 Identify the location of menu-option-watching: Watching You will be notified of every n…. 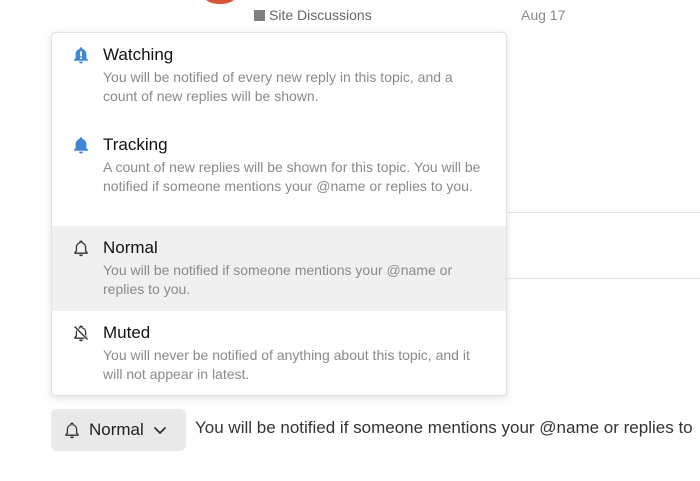
(279, 78).